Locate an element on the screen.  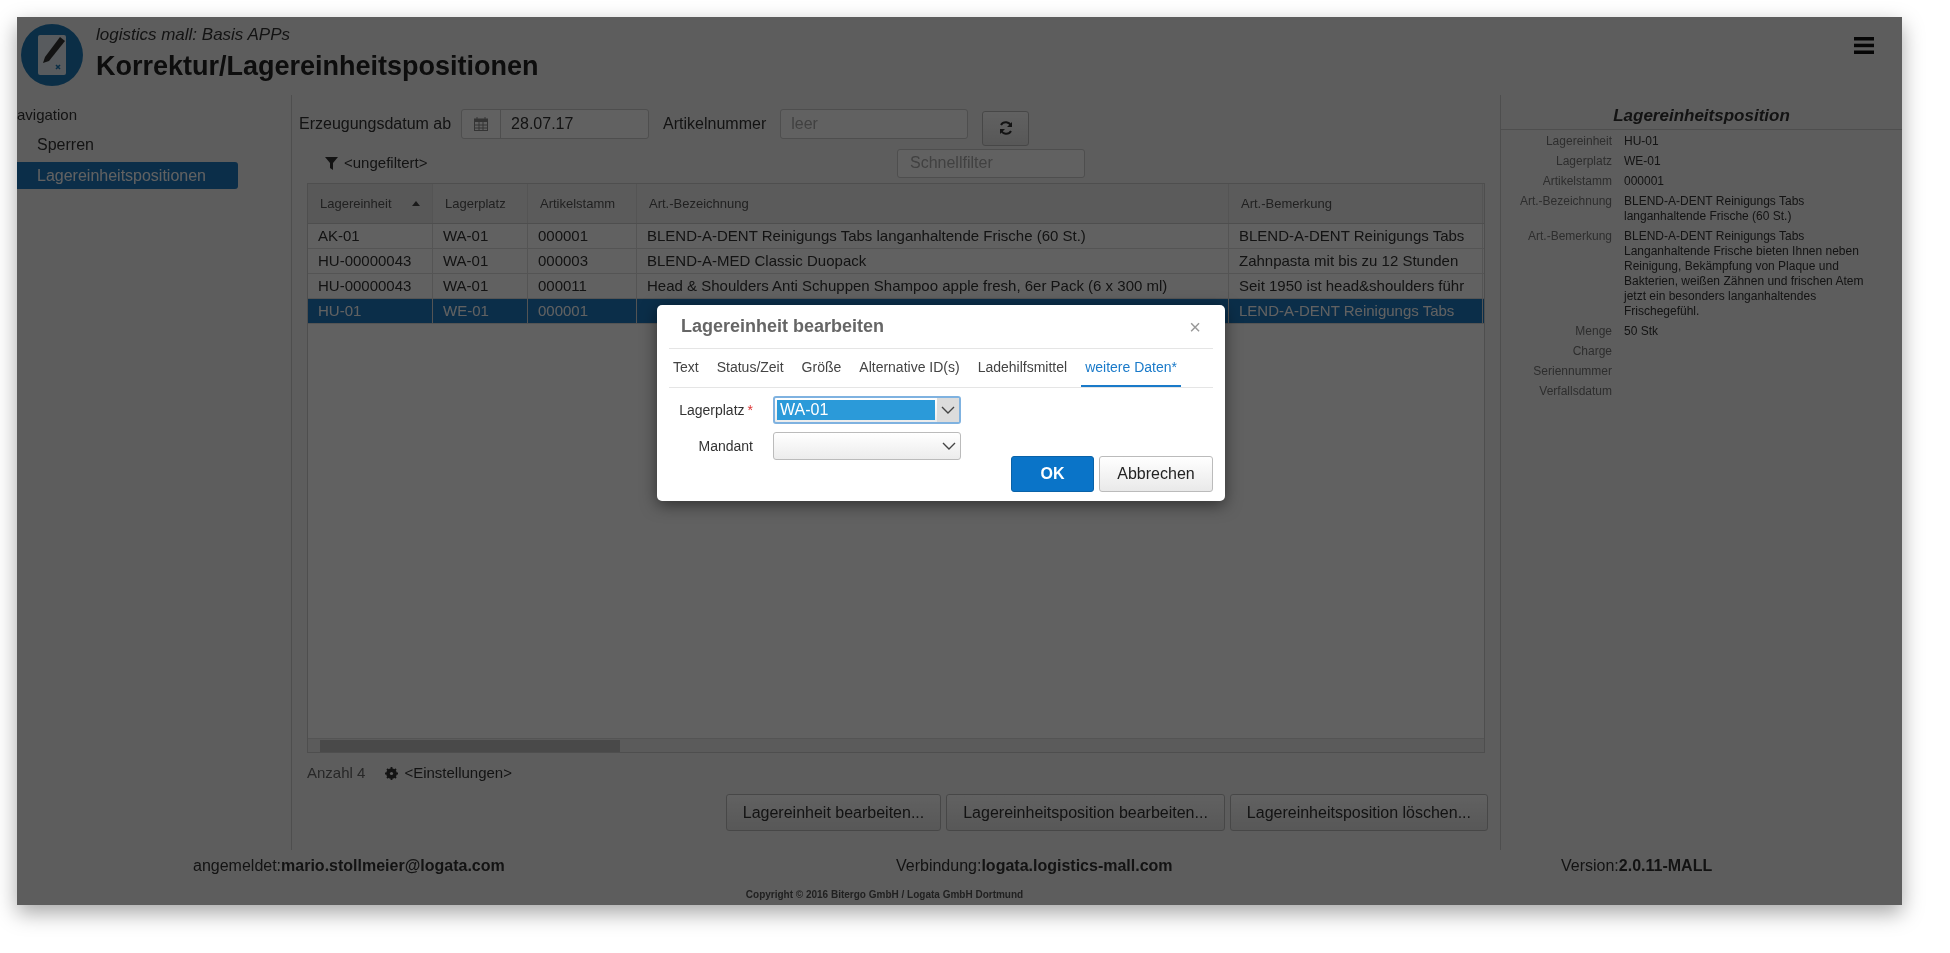
copyright: Copyright © 2016 Bitergo GmbH / Logata GmbH Dortmund is located at coordinates (884, 895).